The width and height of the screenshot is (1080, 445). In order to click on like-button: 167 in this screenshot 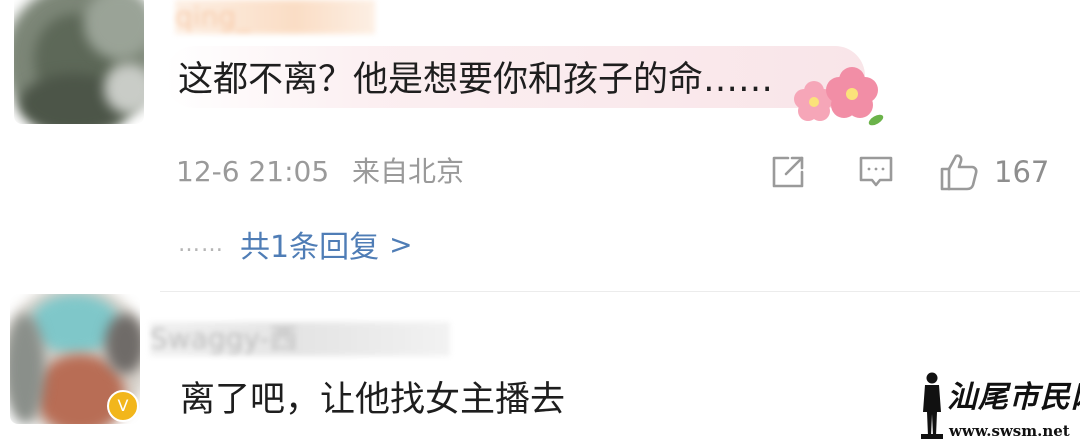, I will do `click(993, 172)`.